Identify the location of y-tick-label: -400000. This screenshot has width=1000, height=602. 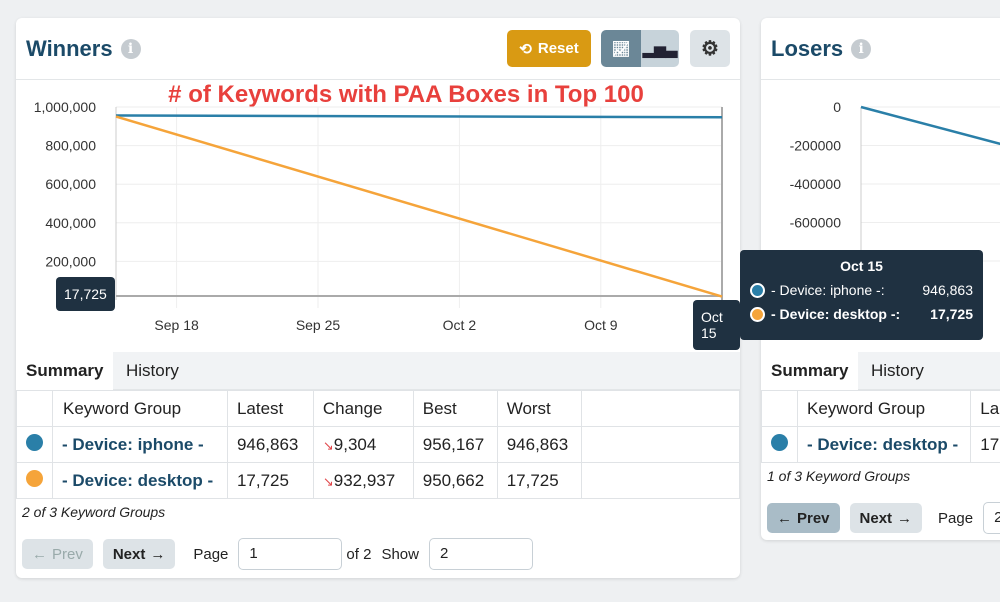
(816, 184).